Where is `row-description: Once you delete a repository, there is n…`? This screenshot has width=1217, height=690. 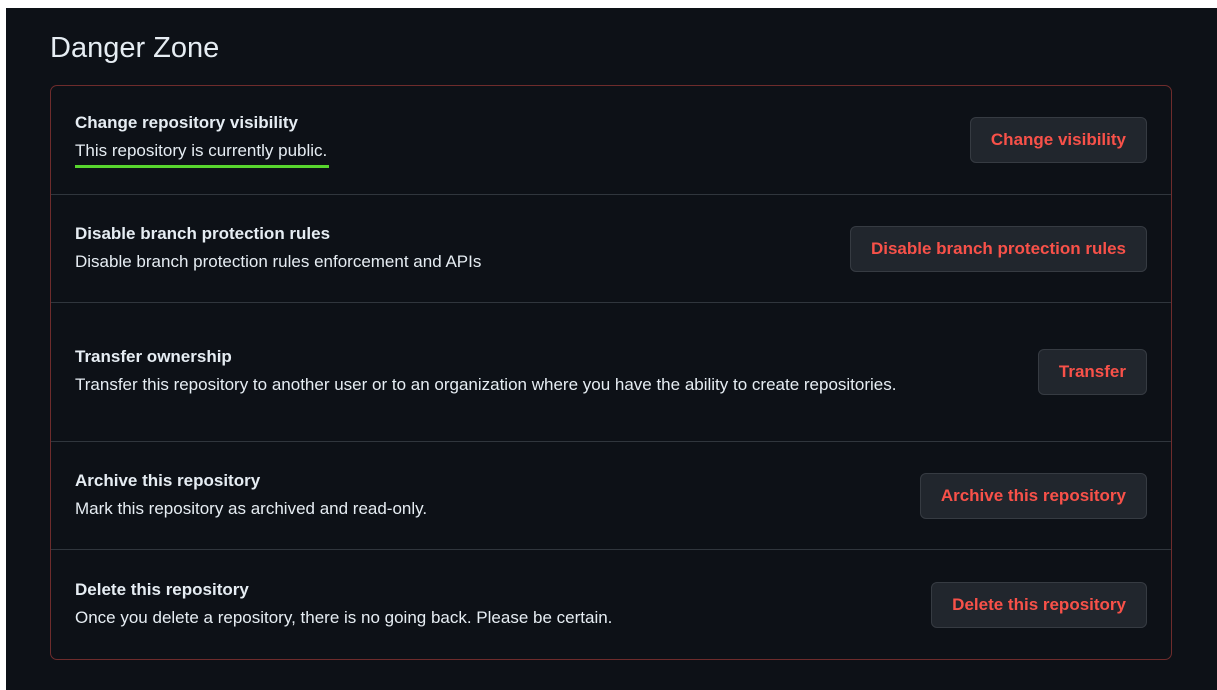
row-description: Once you delete a repository, there is n… is located at coordinates (344, 617).